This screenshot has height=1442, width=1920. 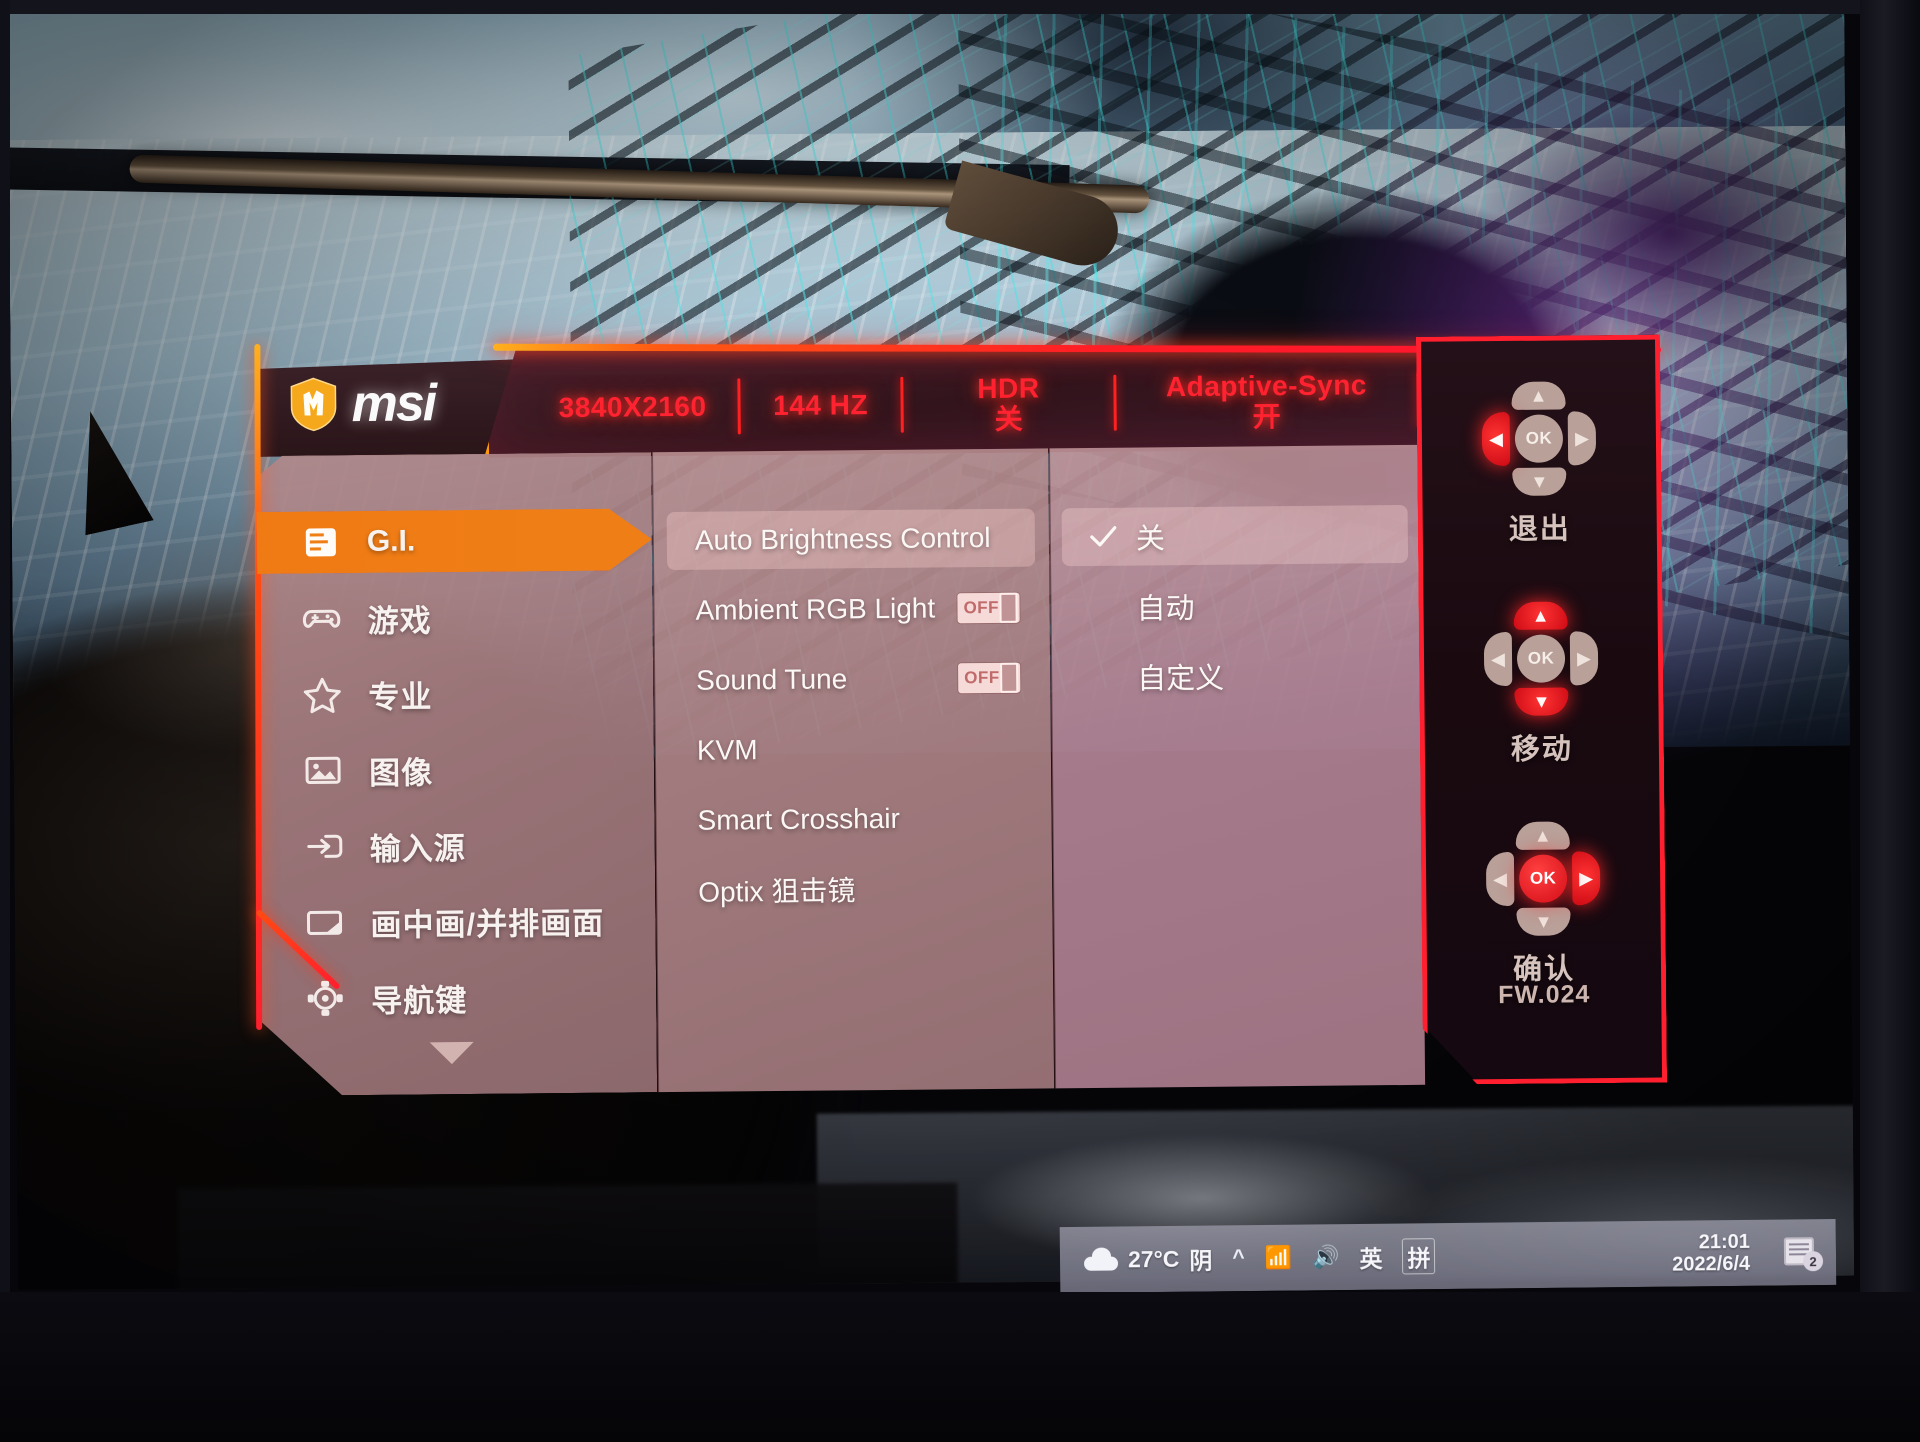 I want to click on submenu-item-label: Optix 狙击镜, so click(x=777, y=891).